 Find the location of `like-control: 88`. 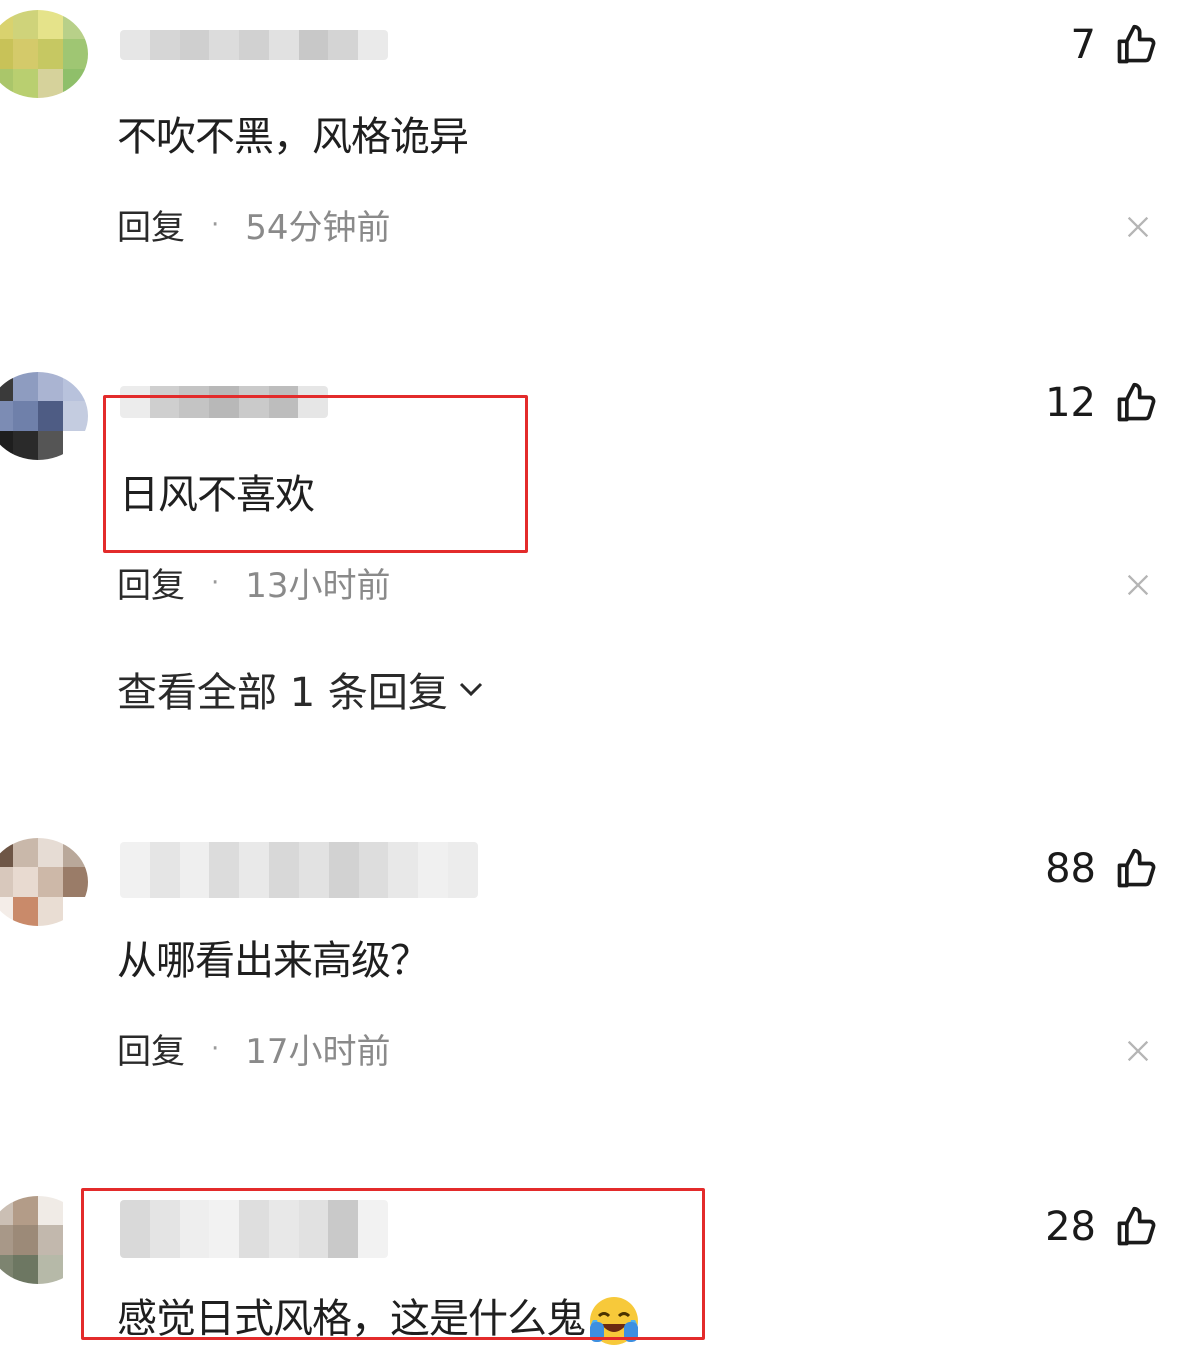

like-control: 88 is located at coordinates (1101, 869).